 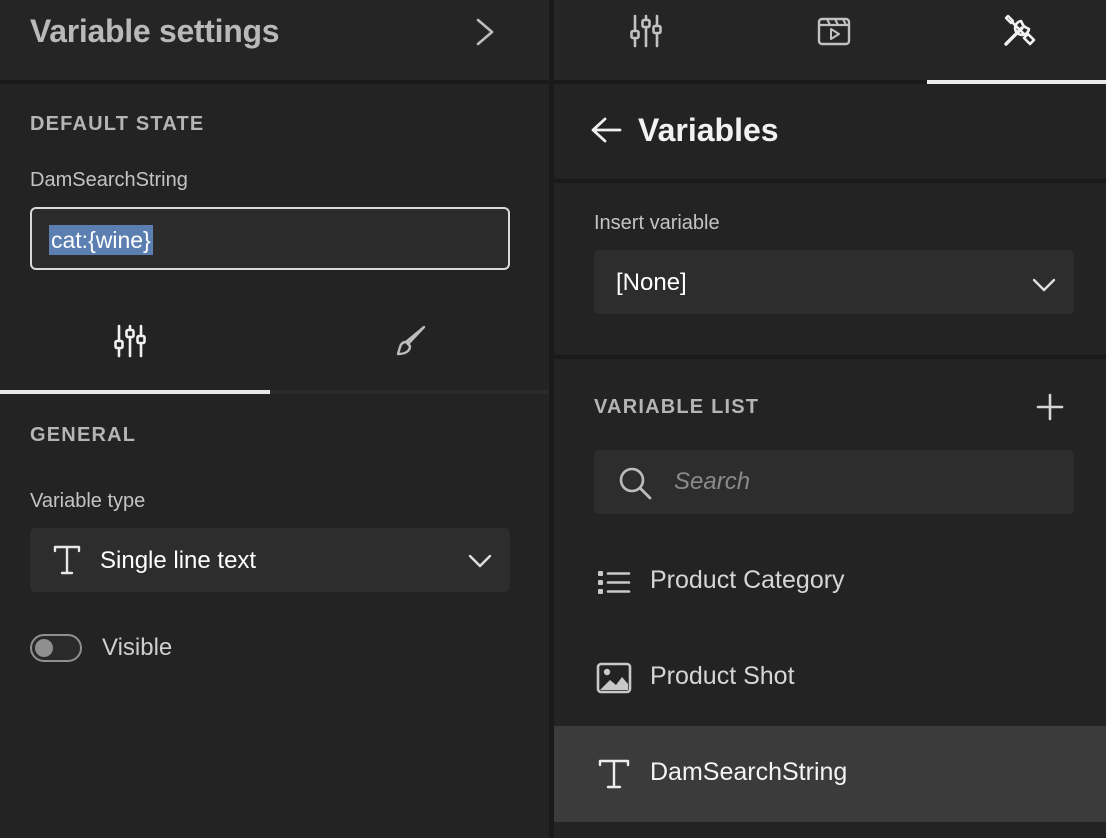 I want to click on tab-style, so click(x=409, y=346).